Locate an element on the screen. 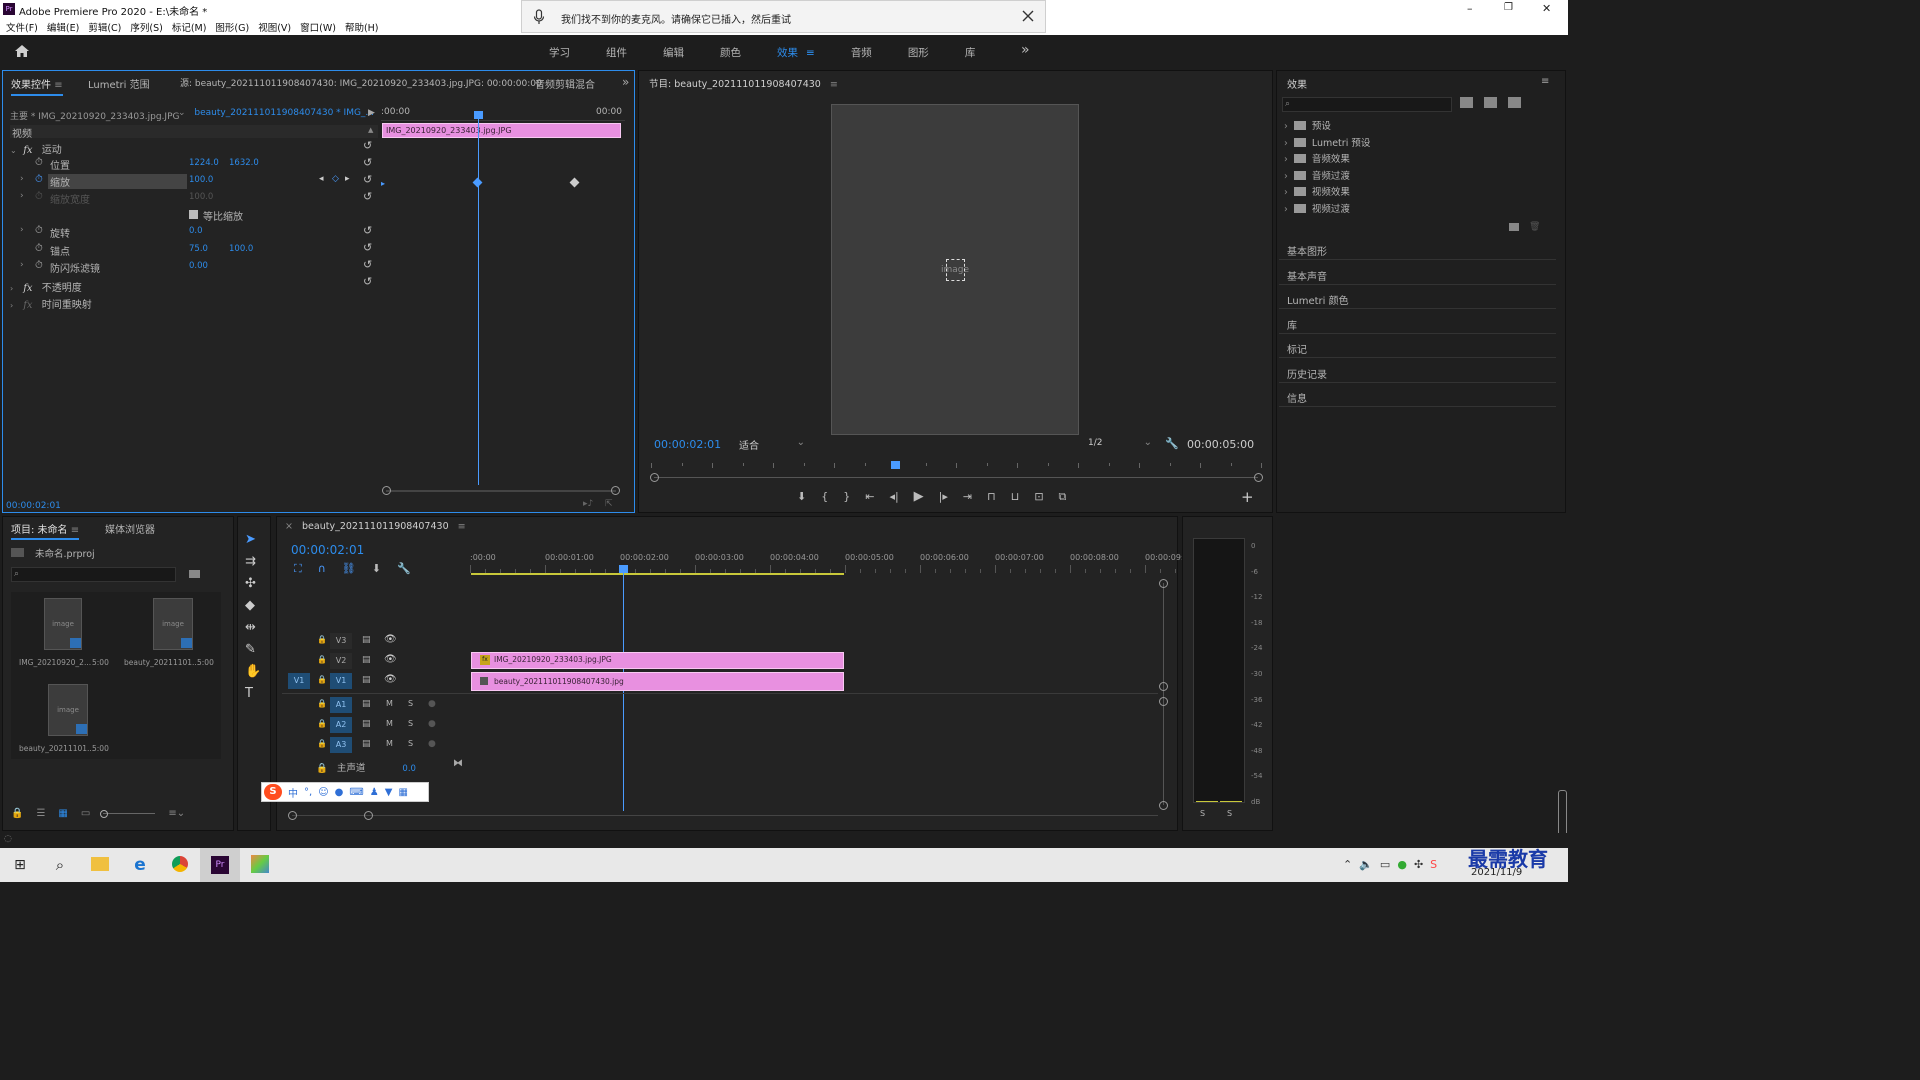 The width and height of the screenshot is (1920, 1080). track-target-button: V1 is located at coordinates (341, 681).